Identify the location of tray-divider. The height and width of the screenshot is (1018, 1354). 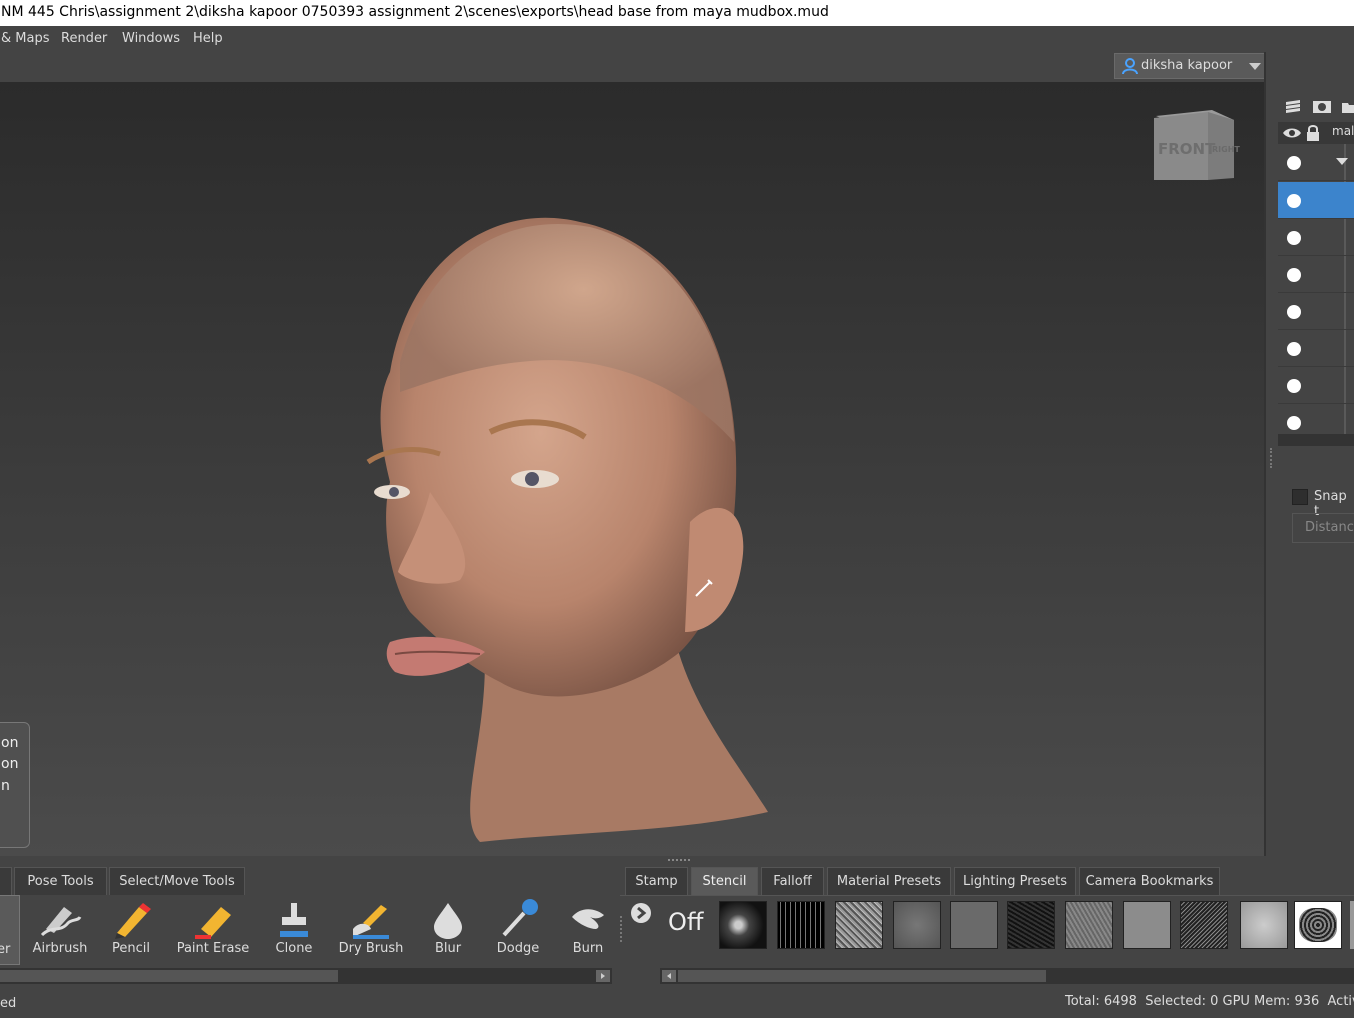
(622, 929).